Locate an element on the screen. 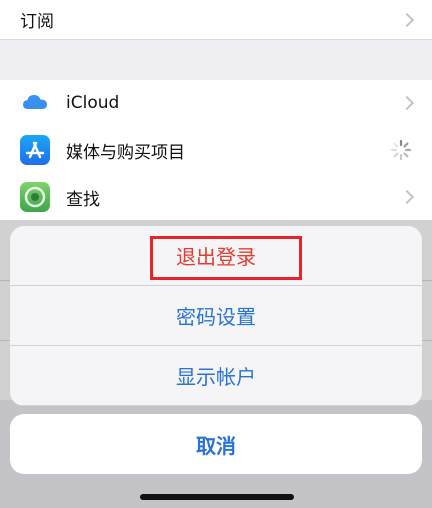 Image resolution: width=432 pixels, height=508 pixels. app-store-icon is located at coordinates (35, 150).